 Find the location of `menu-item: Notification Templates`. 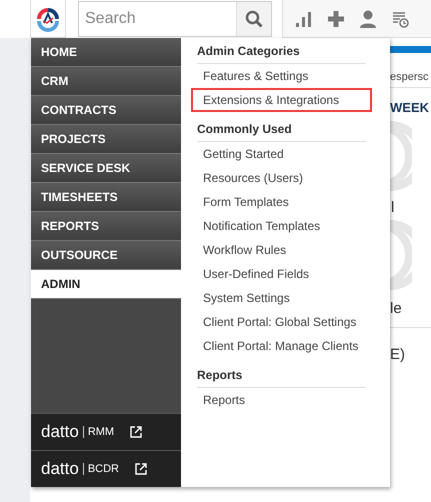

menu-item: Notification Templates is located at coordinates (278, 226).